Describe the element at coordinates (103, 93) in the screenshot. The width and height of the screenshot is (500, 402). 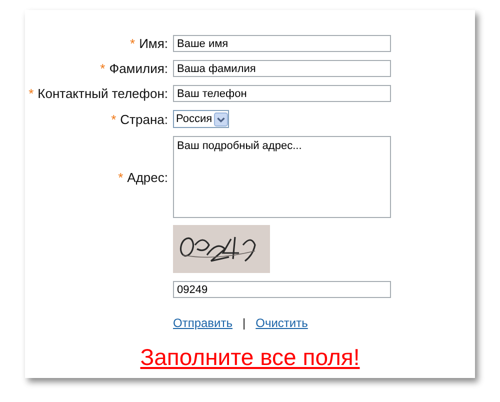
I see `field-label: Контактный телефон:` at that location.